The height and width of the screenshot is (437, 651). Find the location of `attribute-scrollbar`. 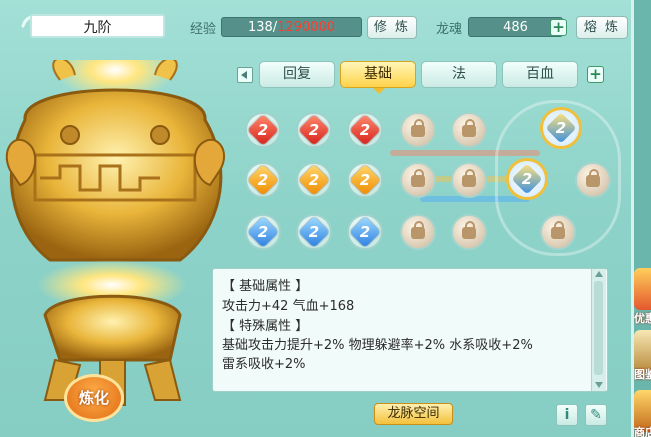

attribute-scrollbar is located at coordinates (598, 330).